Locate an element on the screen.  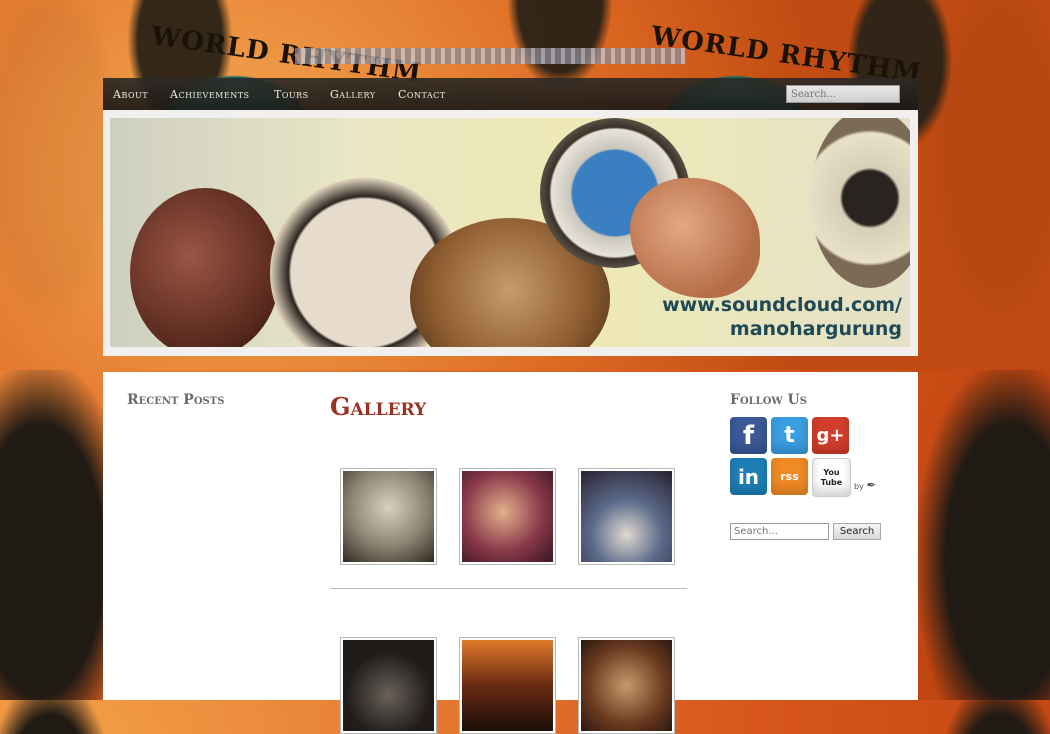
twitter-label: t is located at coordinates (789, 435).